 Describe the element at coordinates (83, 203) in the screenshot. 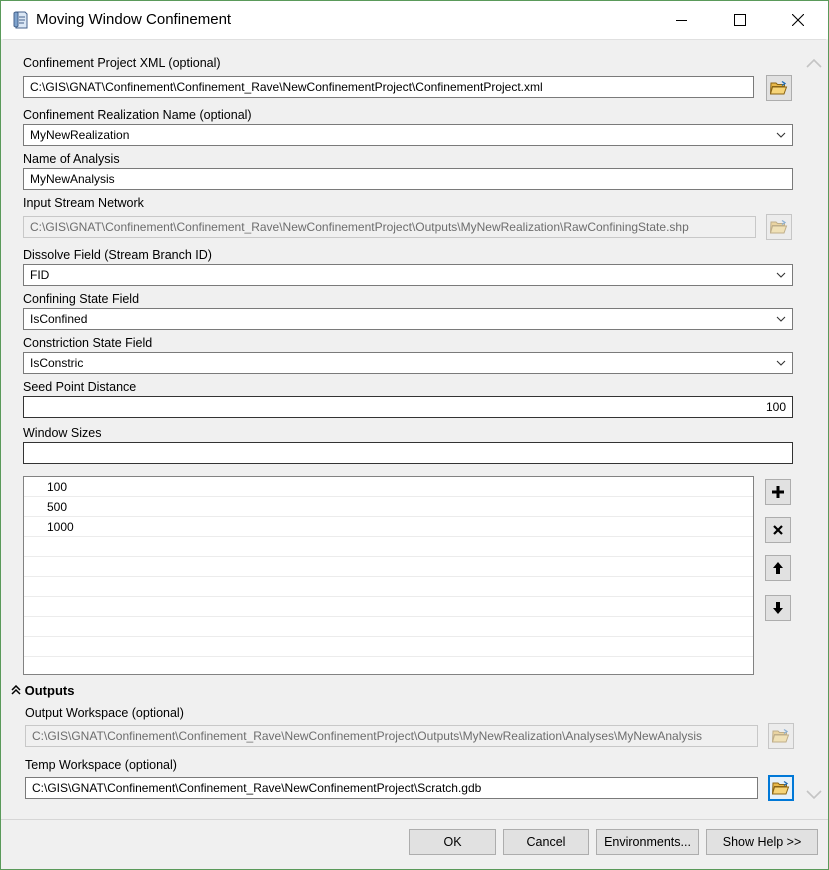

I see `stream-network-label: Input Stream Network` at that location.